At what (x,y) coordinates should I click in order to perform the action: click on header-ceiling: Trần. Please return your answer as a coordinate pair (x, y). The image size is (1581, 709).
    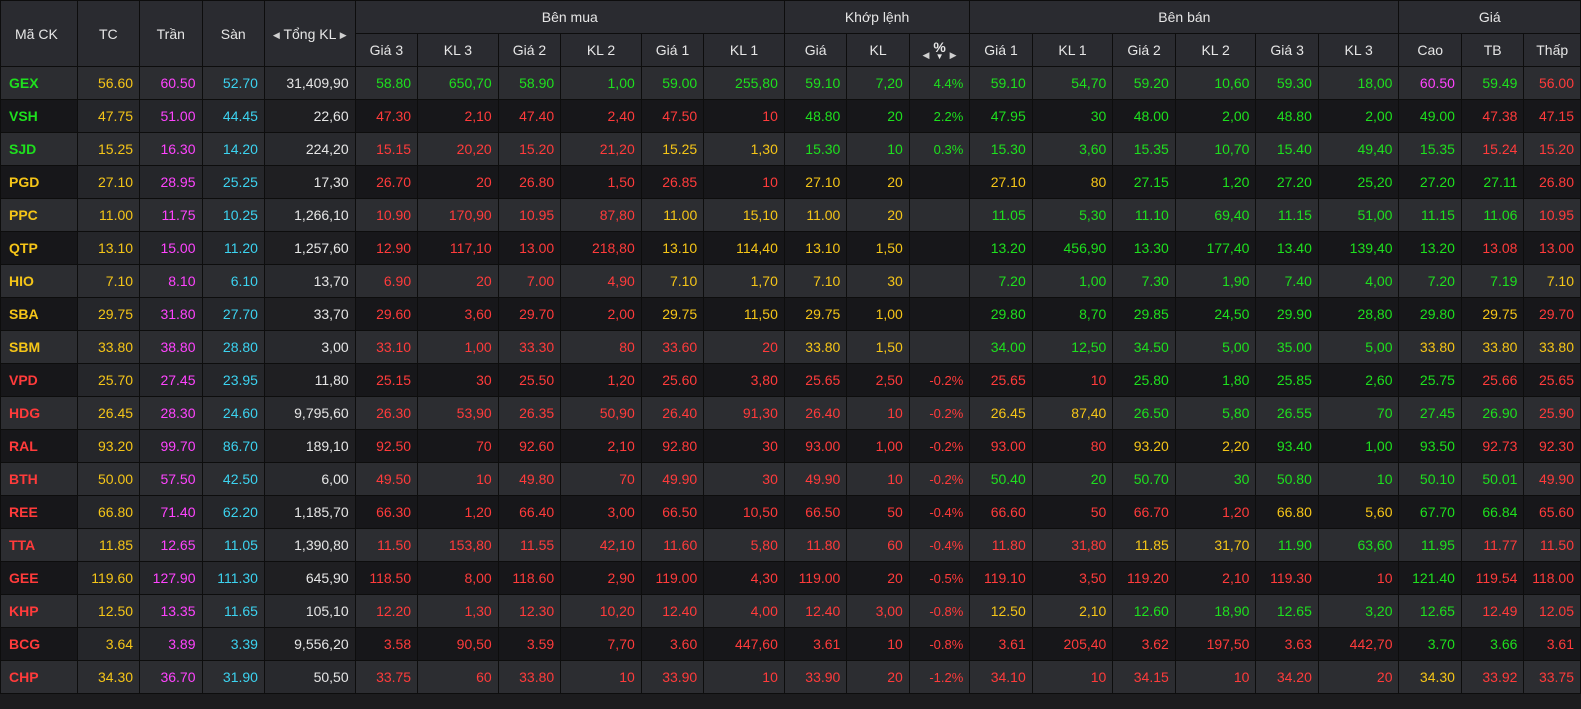
    Looking at the image, I should click on (171, 33).